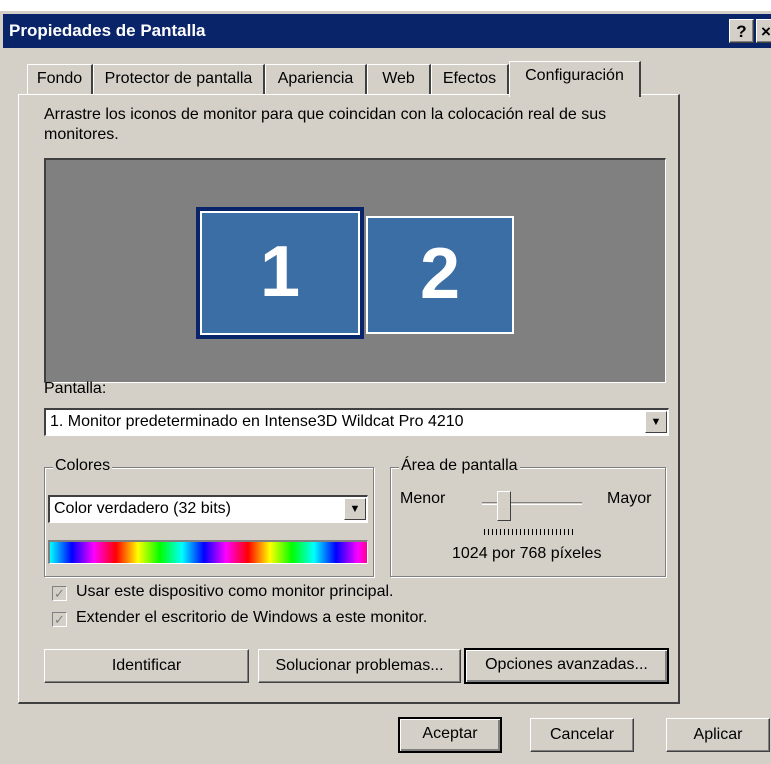 This screenshot has height=764, width=771. What do you see at coordinates (763, 31) in the screenshot?
I see `close-button: ×` at bounding box center [763, 31].